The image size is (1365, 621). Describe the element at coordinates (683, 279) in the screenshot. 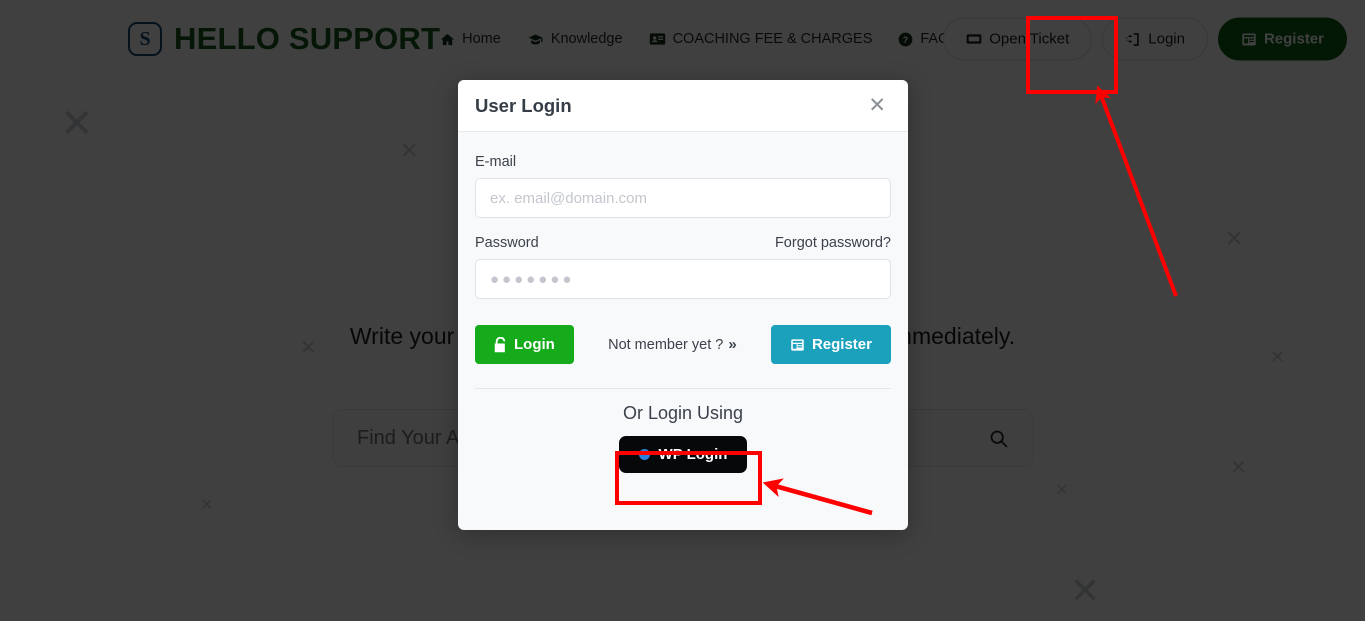

I see `password-field` at that location.